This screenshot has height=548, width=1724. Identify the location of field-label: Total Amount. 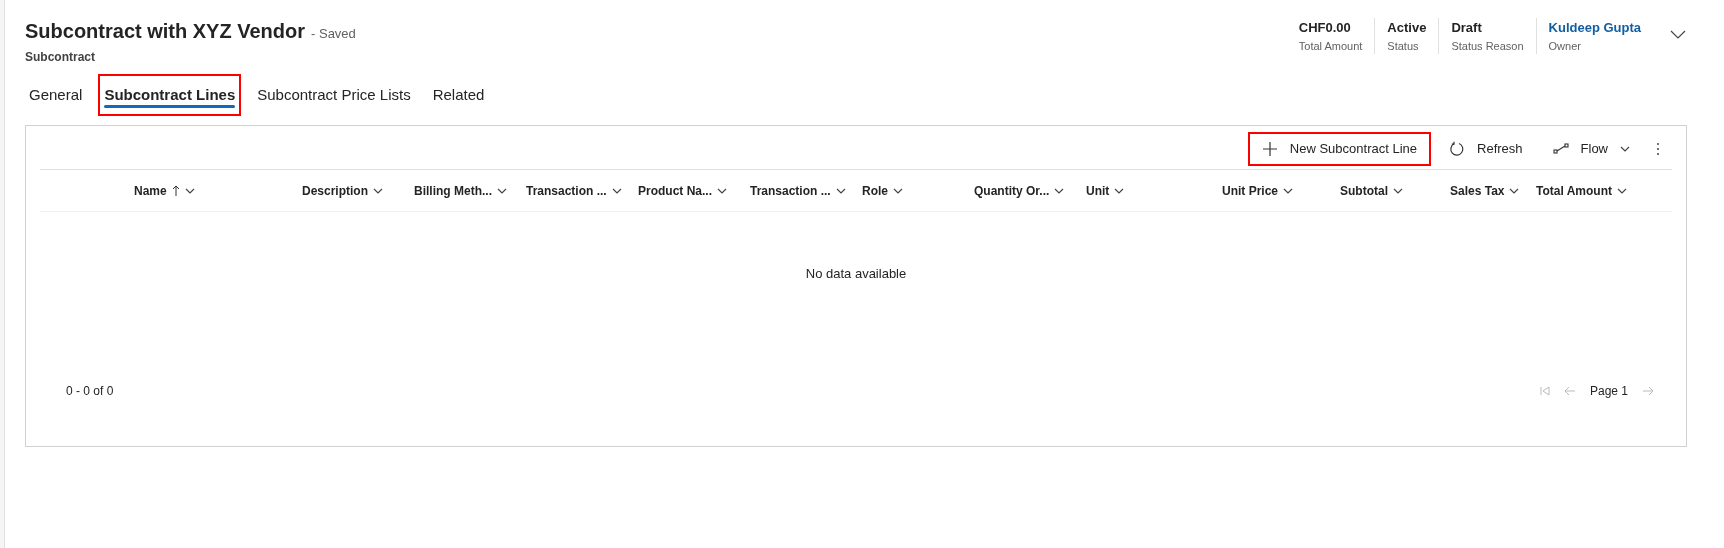
(1330, 46).